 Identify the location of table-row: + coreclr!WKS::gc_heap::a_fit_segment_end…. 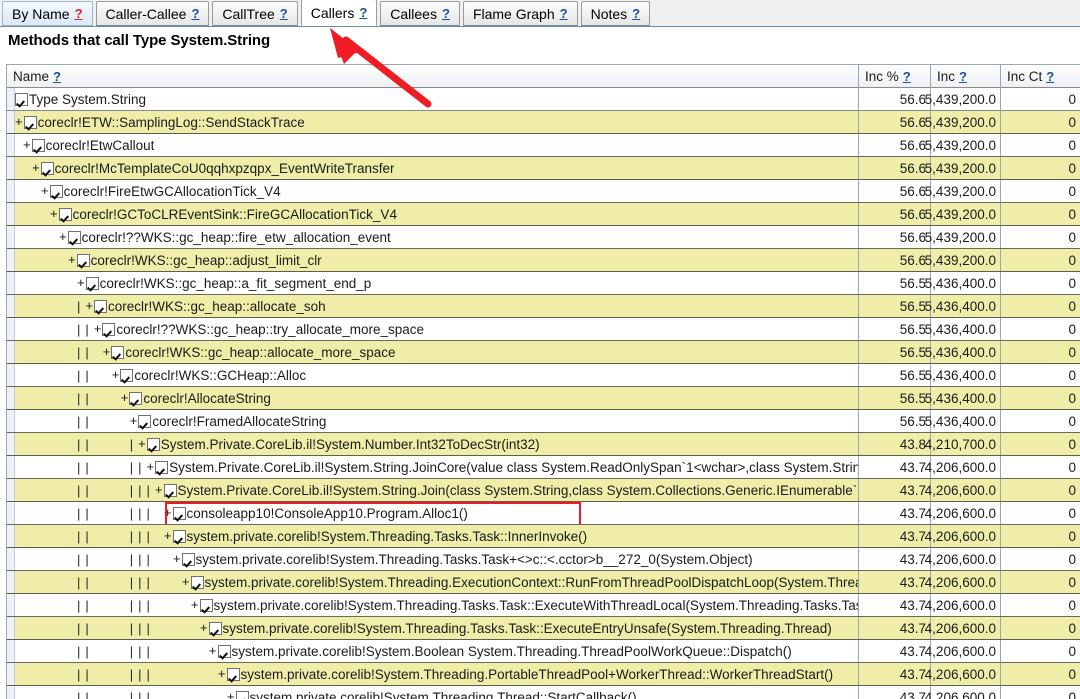
(543, 283).